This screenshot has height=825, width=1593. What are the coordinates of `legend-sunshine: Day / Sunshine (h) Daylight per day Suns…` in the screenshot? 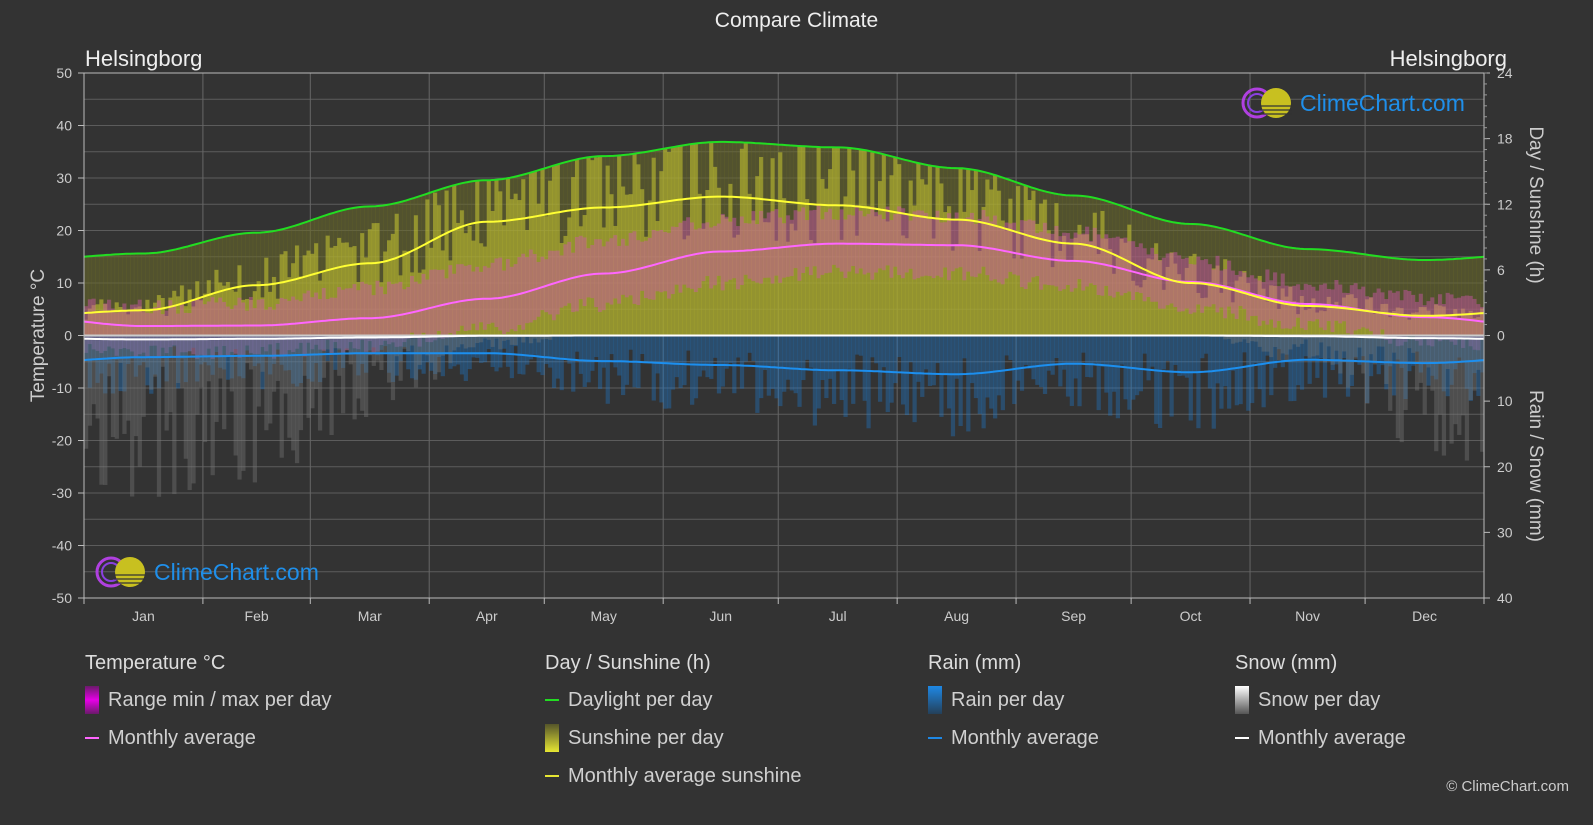 It's located at (673, 727).